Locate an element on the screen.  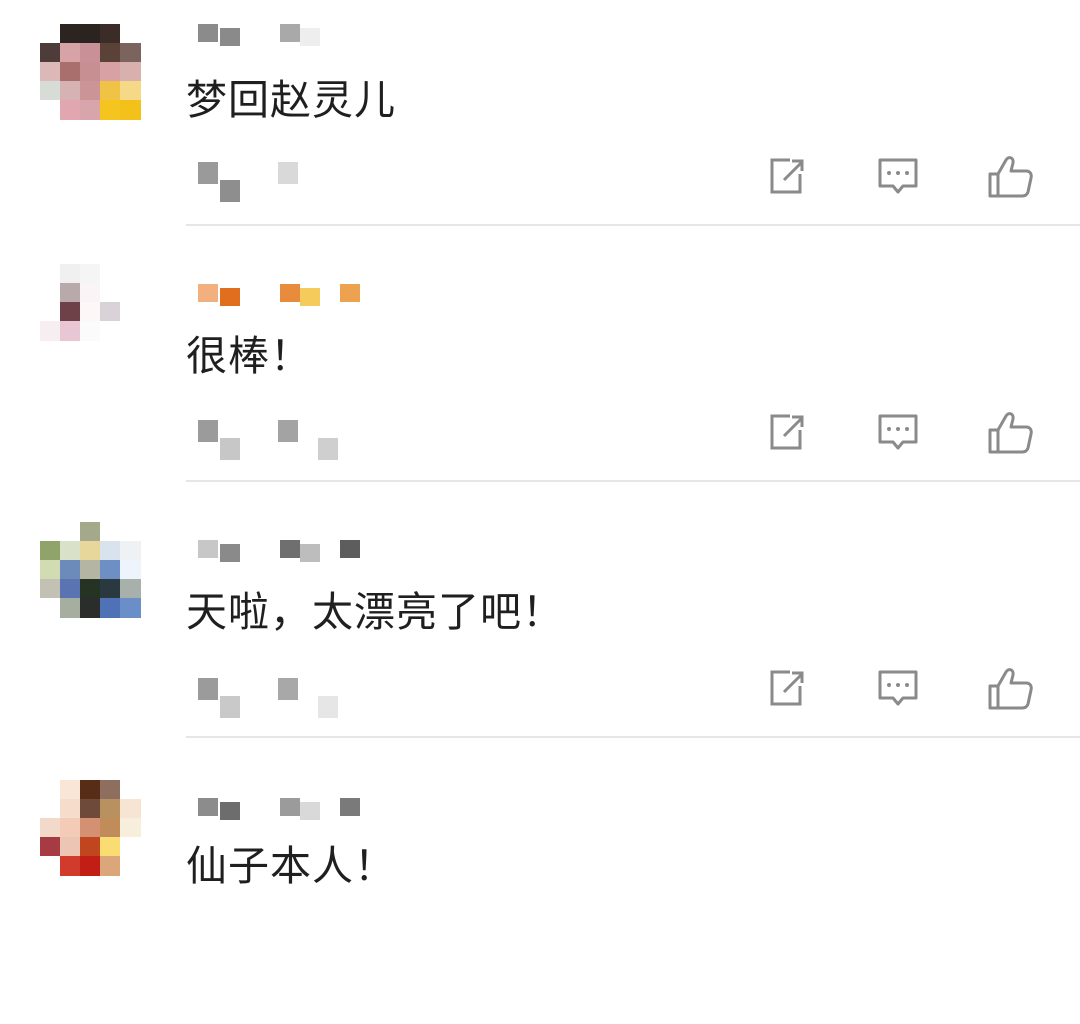
comment-text: 仙子本人！ is located at coordinates (291, 866).